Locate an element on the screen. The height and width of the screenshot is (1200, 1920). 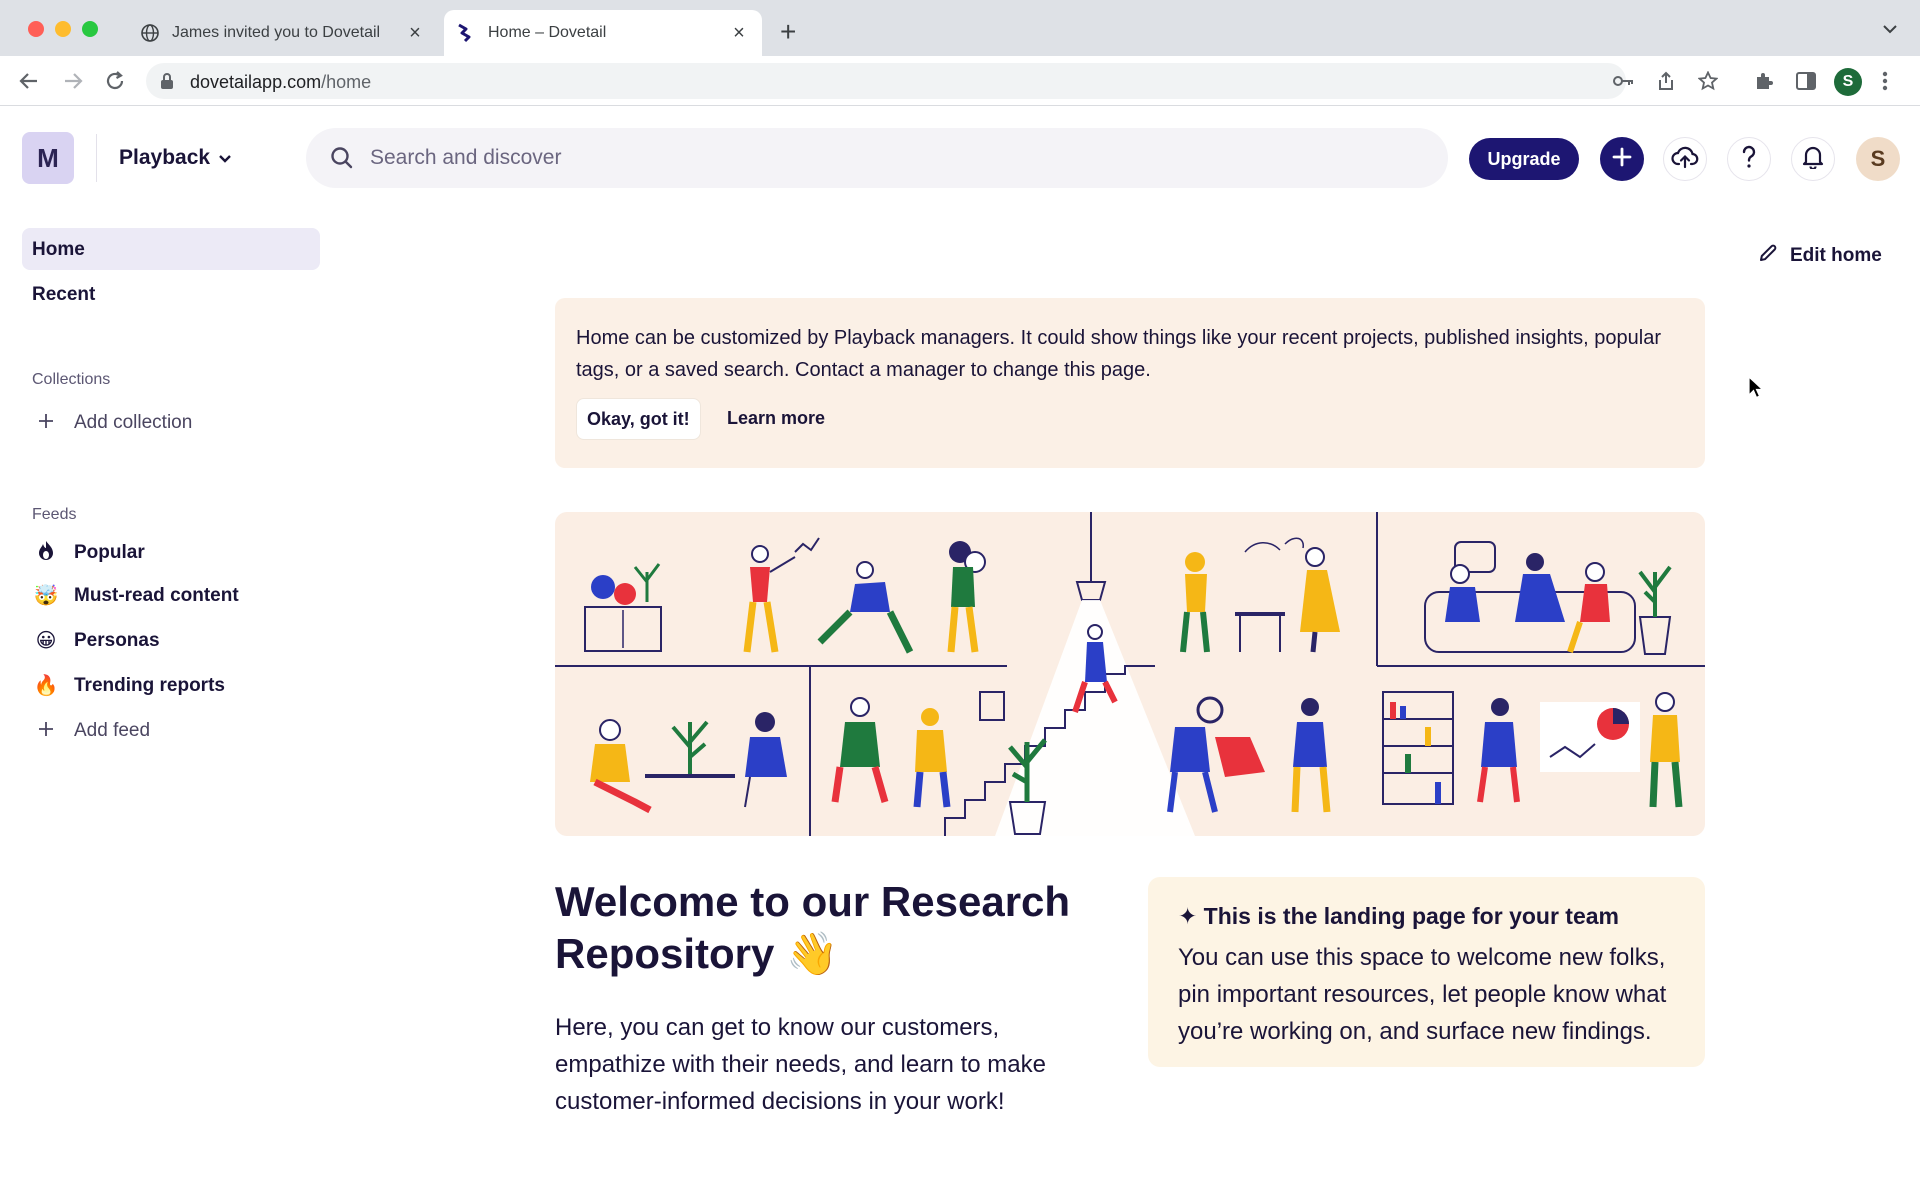
tab-title: Home – Dovetail is located at coordinates (547, 32).